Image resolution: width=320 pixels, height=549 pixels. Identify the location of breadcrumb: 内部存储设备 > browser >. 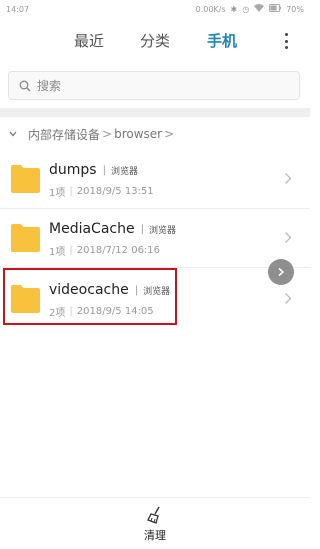
(155, 134).